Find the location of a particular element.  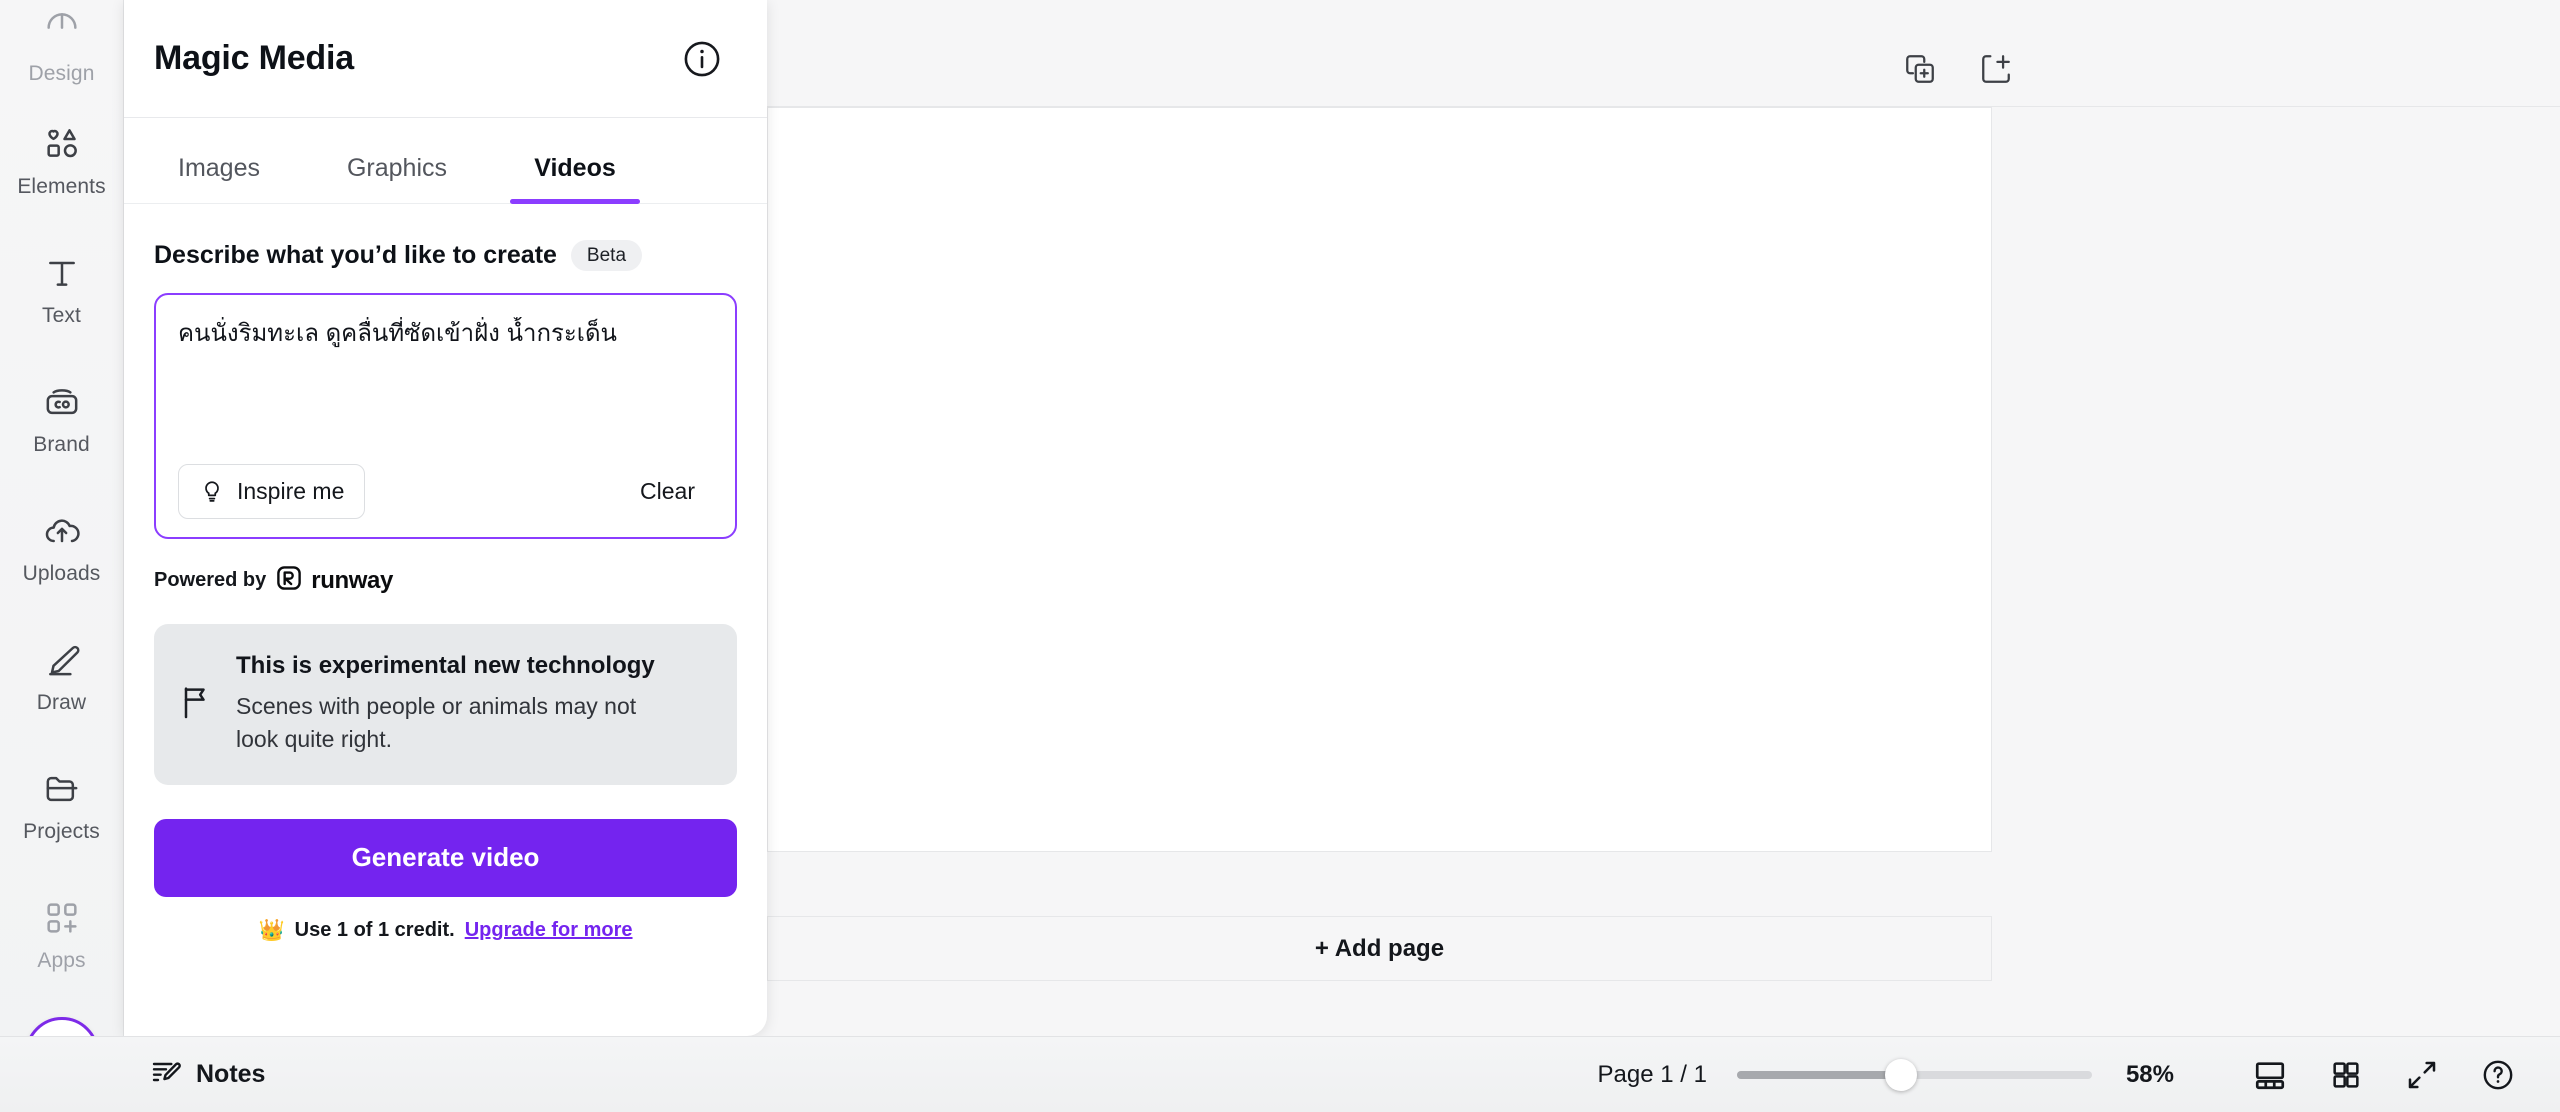

sidebar-item-label: Apps is located at coordinates (61, 960).